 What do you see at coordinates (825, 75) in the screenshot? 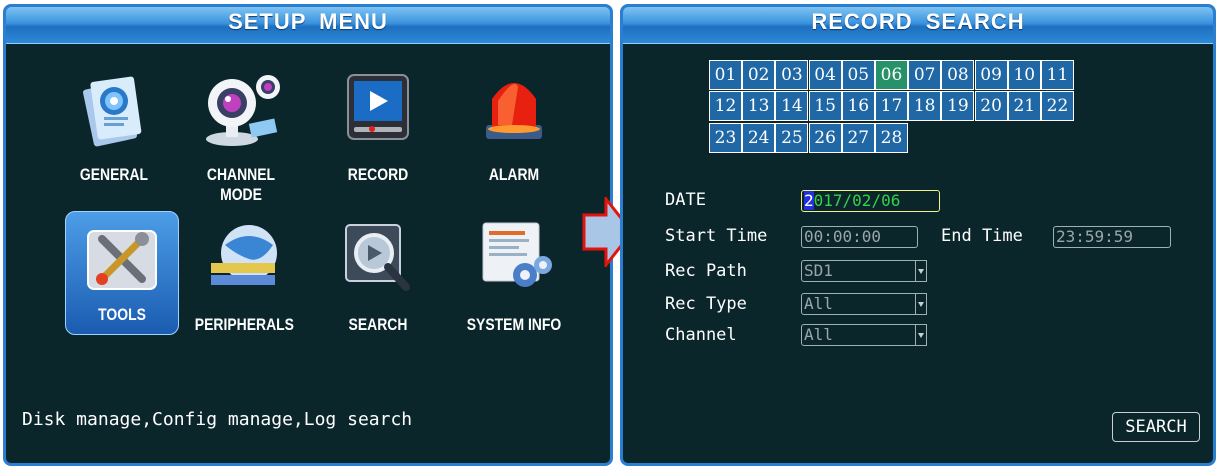
I see `calendar-day-04: 04` at bounding box center [825, 75].